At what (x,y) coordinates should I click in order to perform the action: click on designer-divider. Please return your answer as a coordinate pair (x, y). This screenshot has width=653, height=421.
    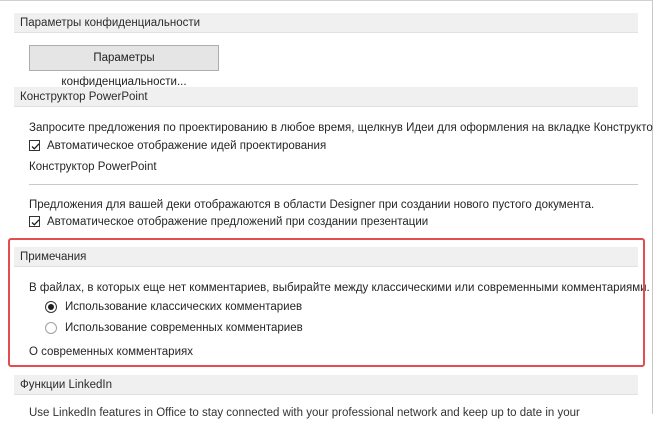
    Looking at the image, I should click on (333, 184).